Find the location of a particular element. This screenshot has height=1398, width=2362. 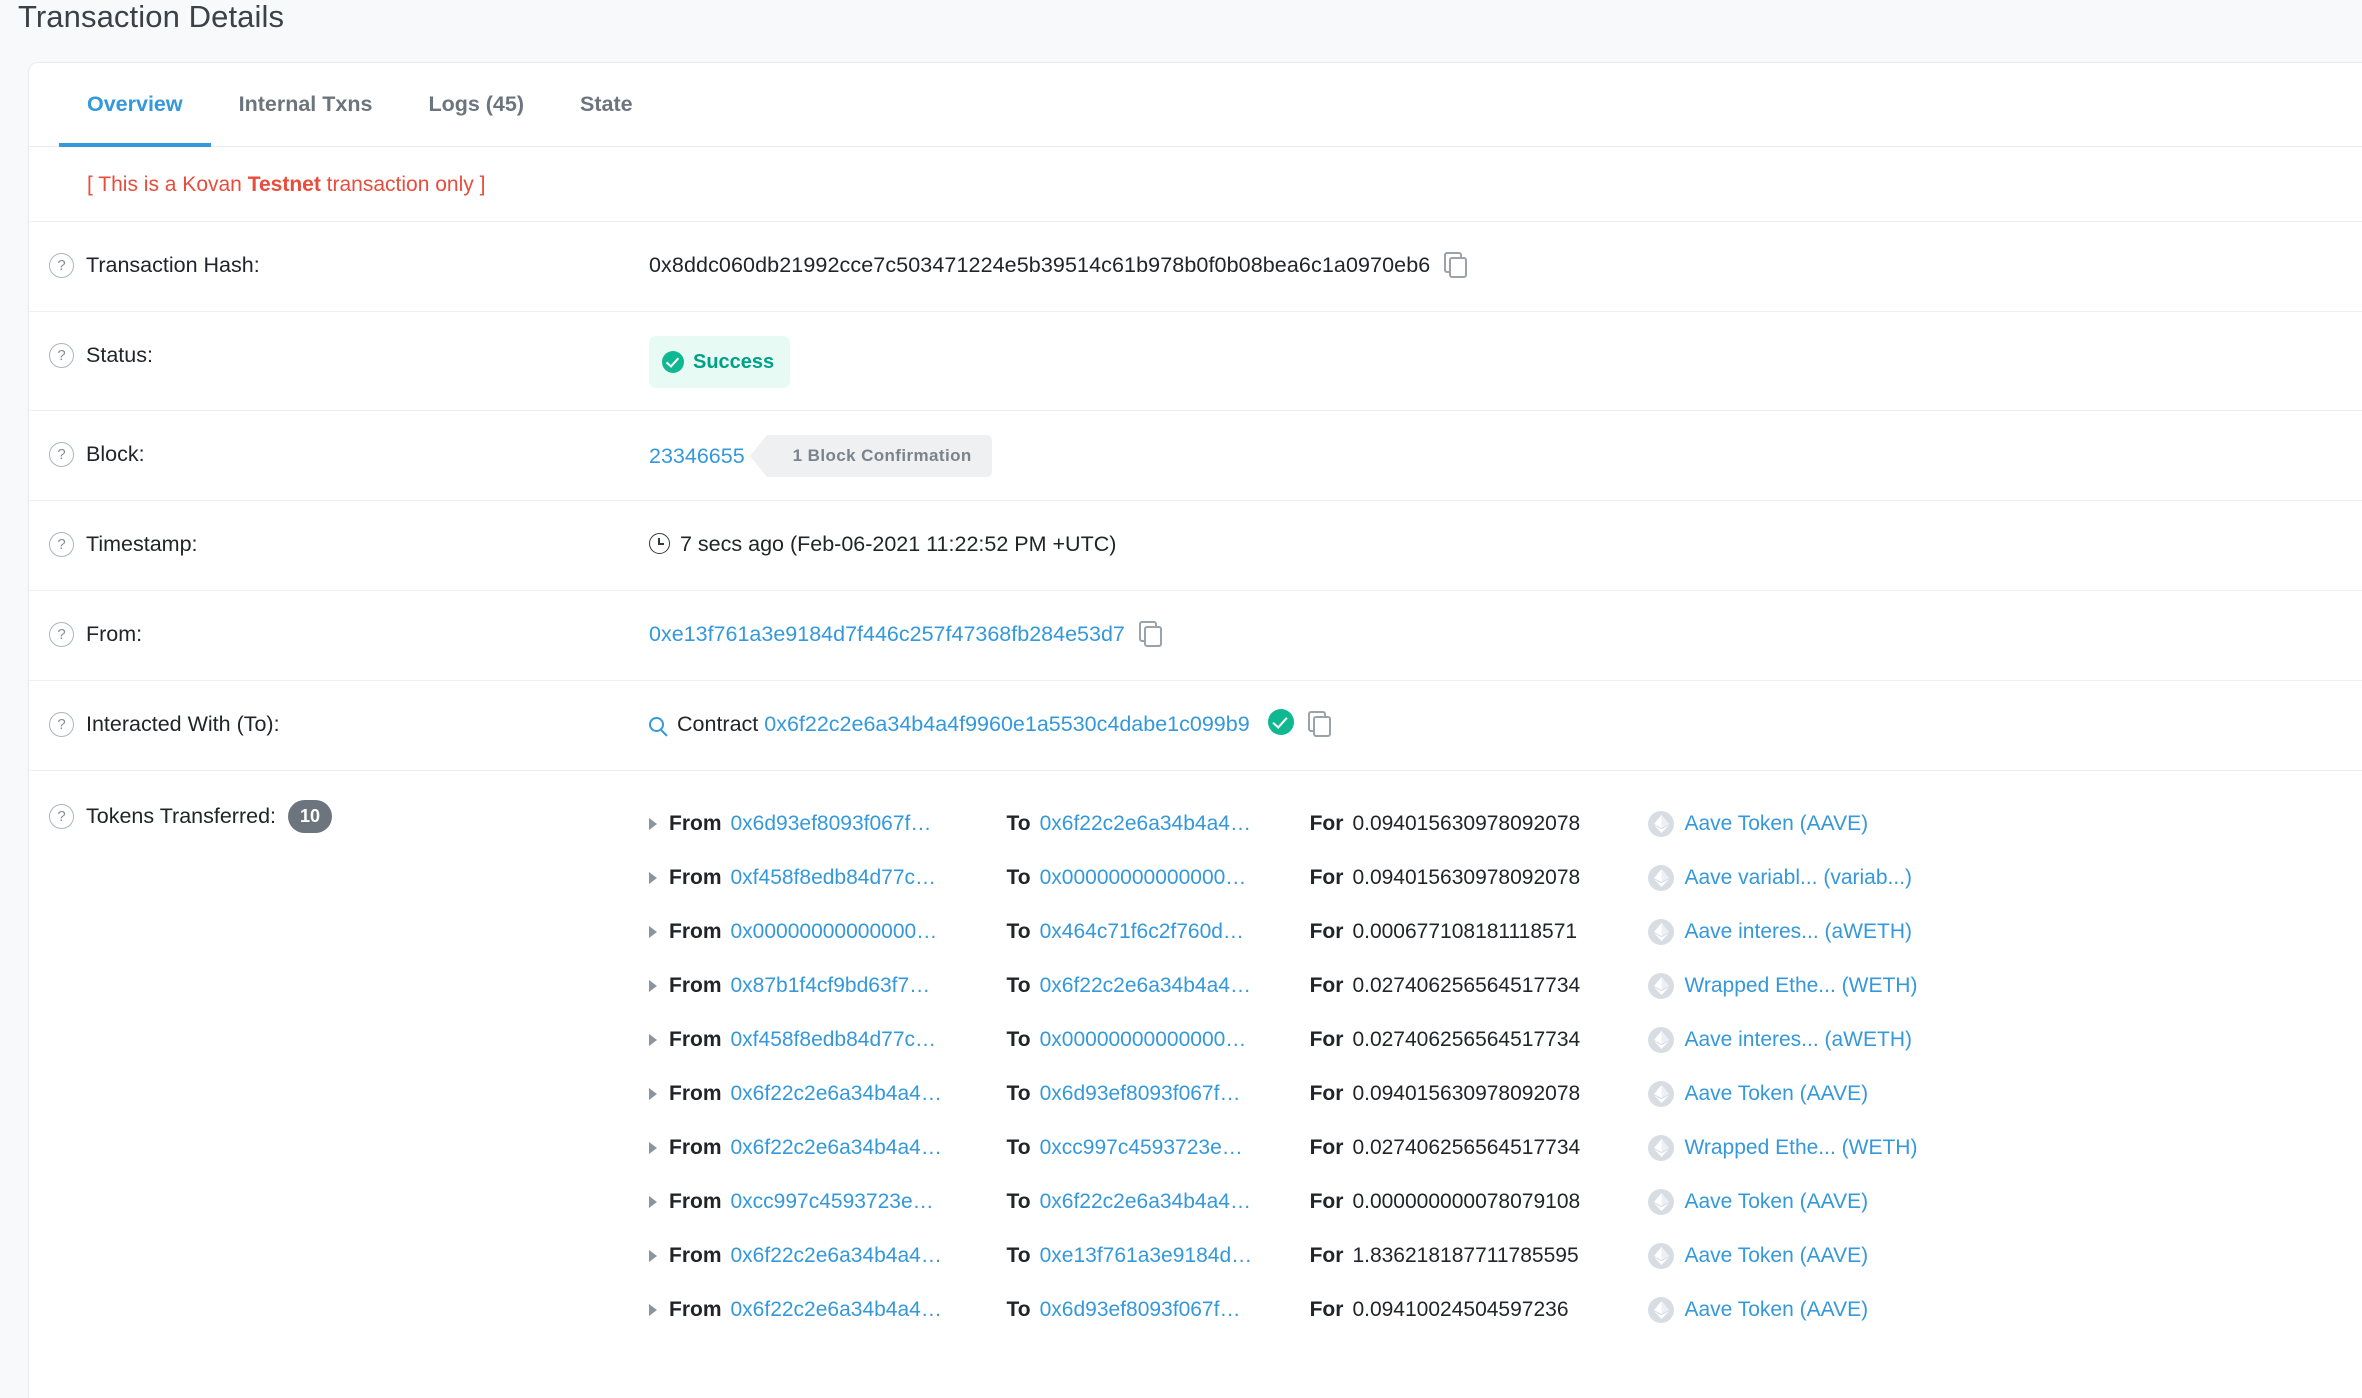

magnifier-icon is located at coordinates (656, 724).